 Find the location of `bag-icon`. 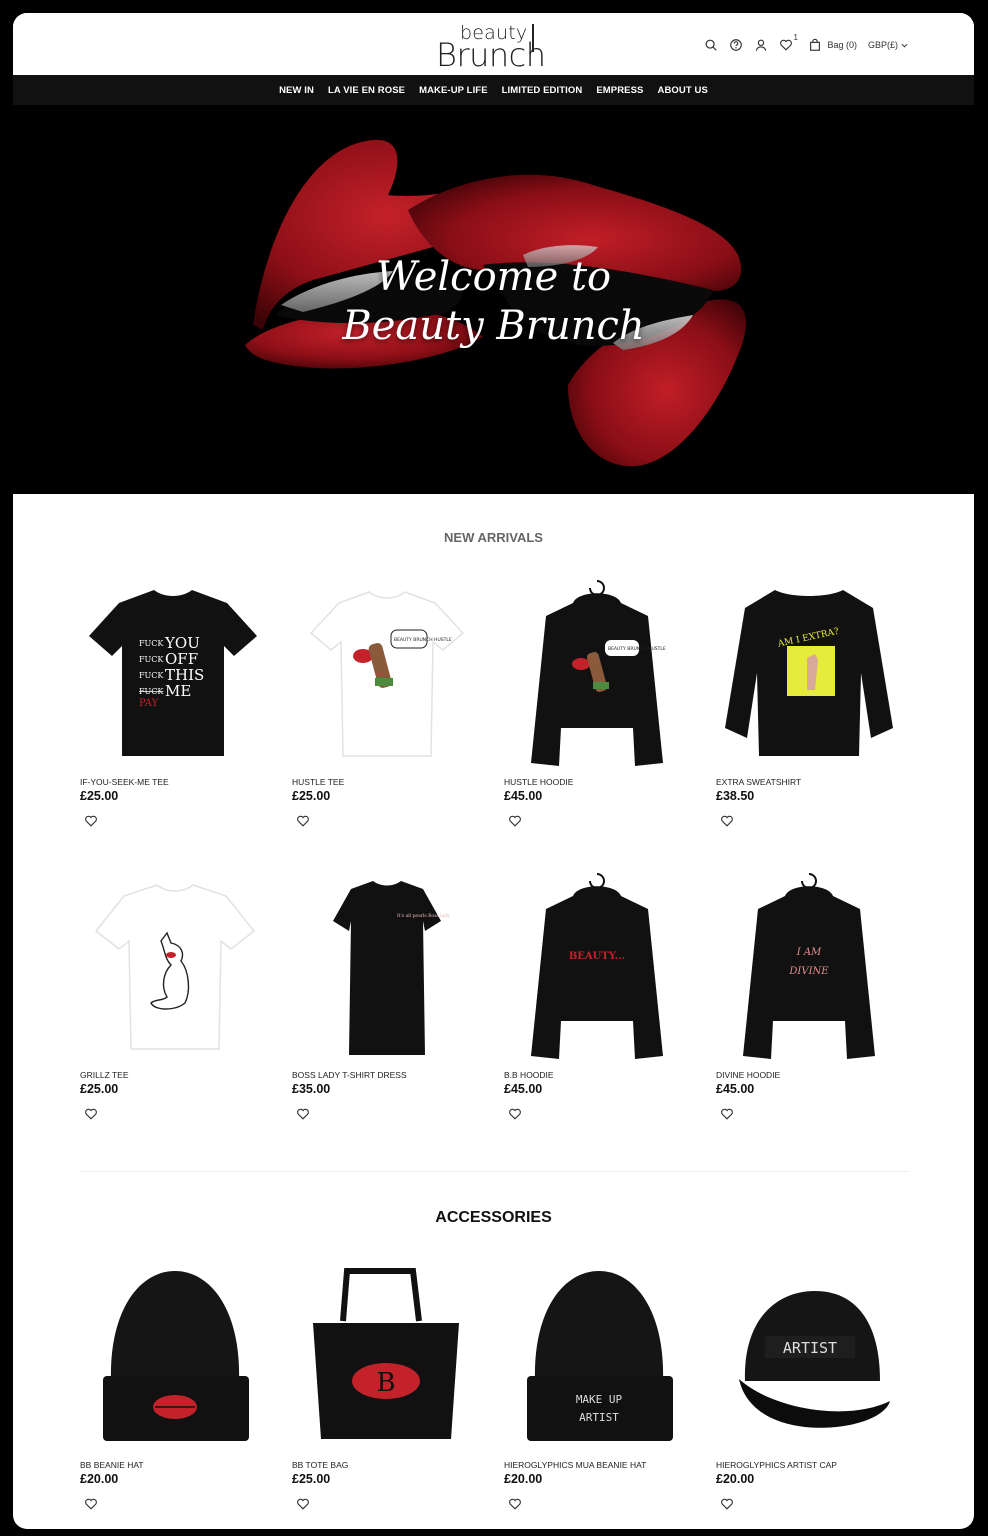

bag-icon is located at coordinates (815, 45).